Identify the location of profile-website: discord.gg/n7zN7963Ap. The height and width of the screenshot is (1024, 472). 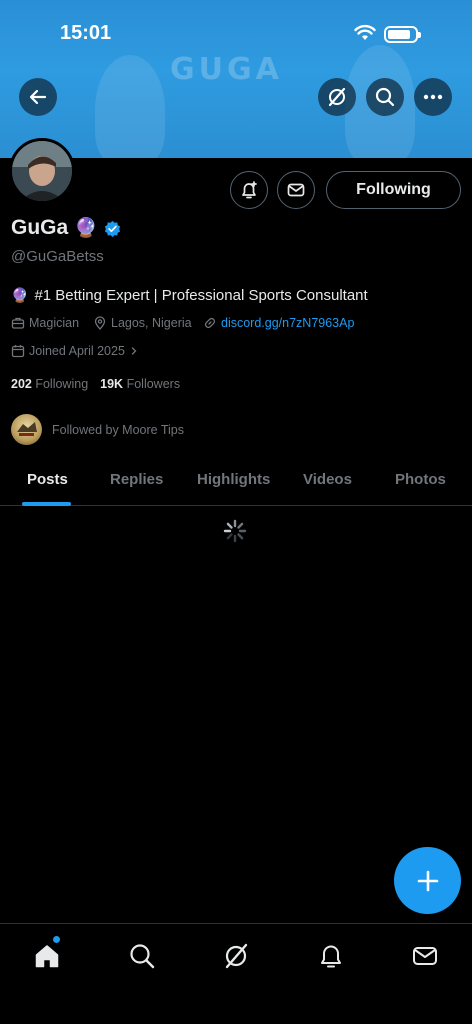
(278, 323).